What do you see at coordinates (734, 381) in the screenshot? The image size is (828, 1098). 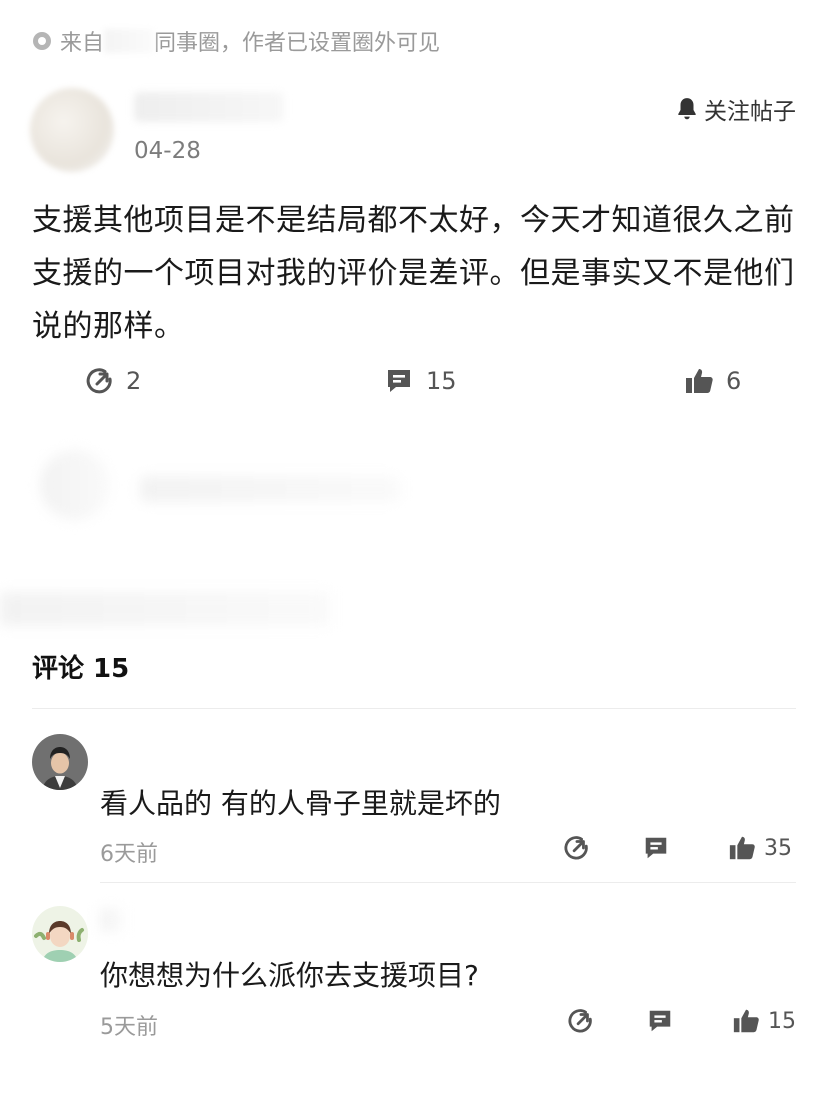 I see `like-count: 6` at bounding box center [734, 381].